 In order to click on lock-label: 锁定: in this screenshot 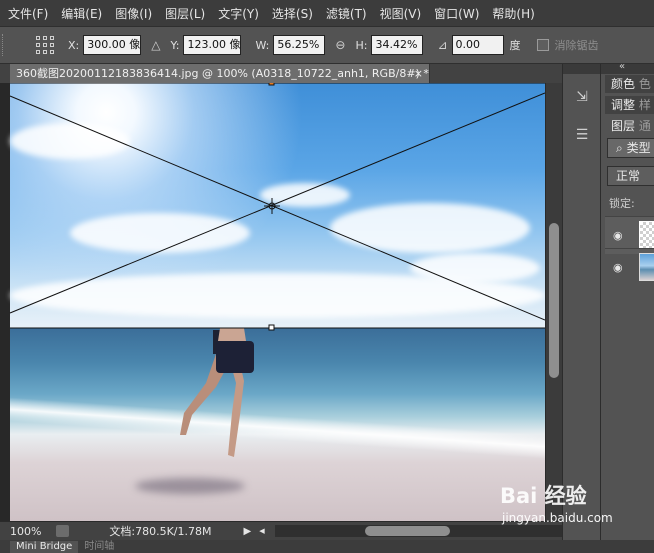, I will do `click(622, 203)`.